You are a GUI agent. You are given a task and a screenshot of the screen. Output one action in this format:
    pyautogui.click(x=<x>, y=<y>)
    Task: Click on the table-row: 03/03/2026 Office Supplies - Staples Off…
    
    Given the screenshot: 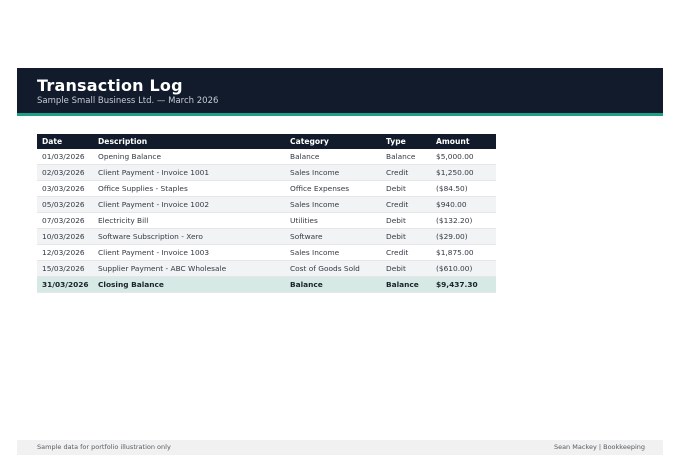 What is the action you would take?
    pyautogui.click(x=266, y=189)
    